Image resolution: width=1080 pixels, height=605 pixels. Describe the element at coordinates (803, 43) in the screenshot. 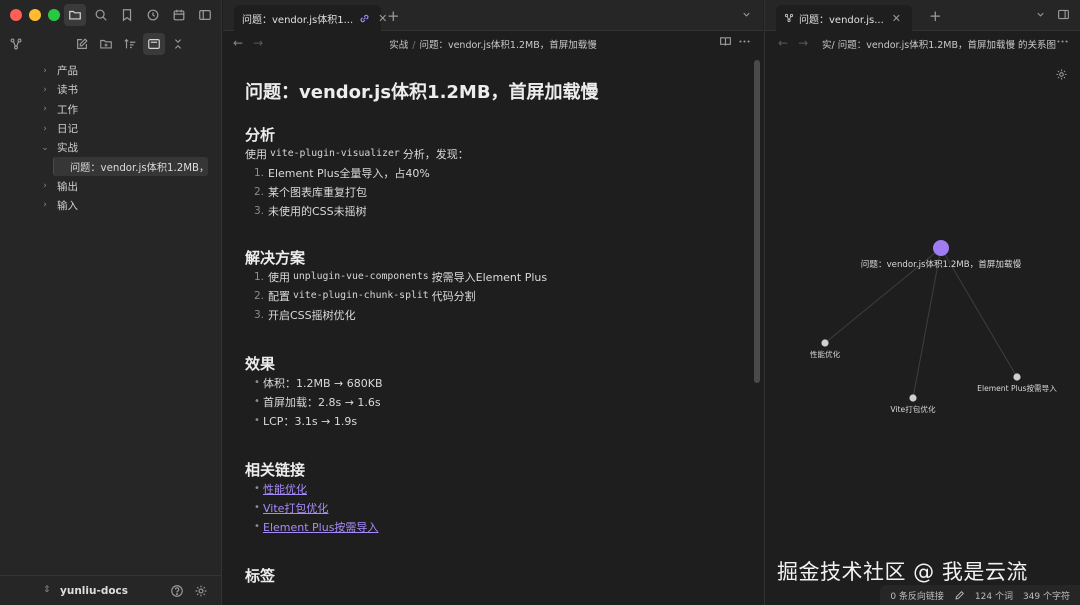

I see `forward-arrow-icon: →` at that location.